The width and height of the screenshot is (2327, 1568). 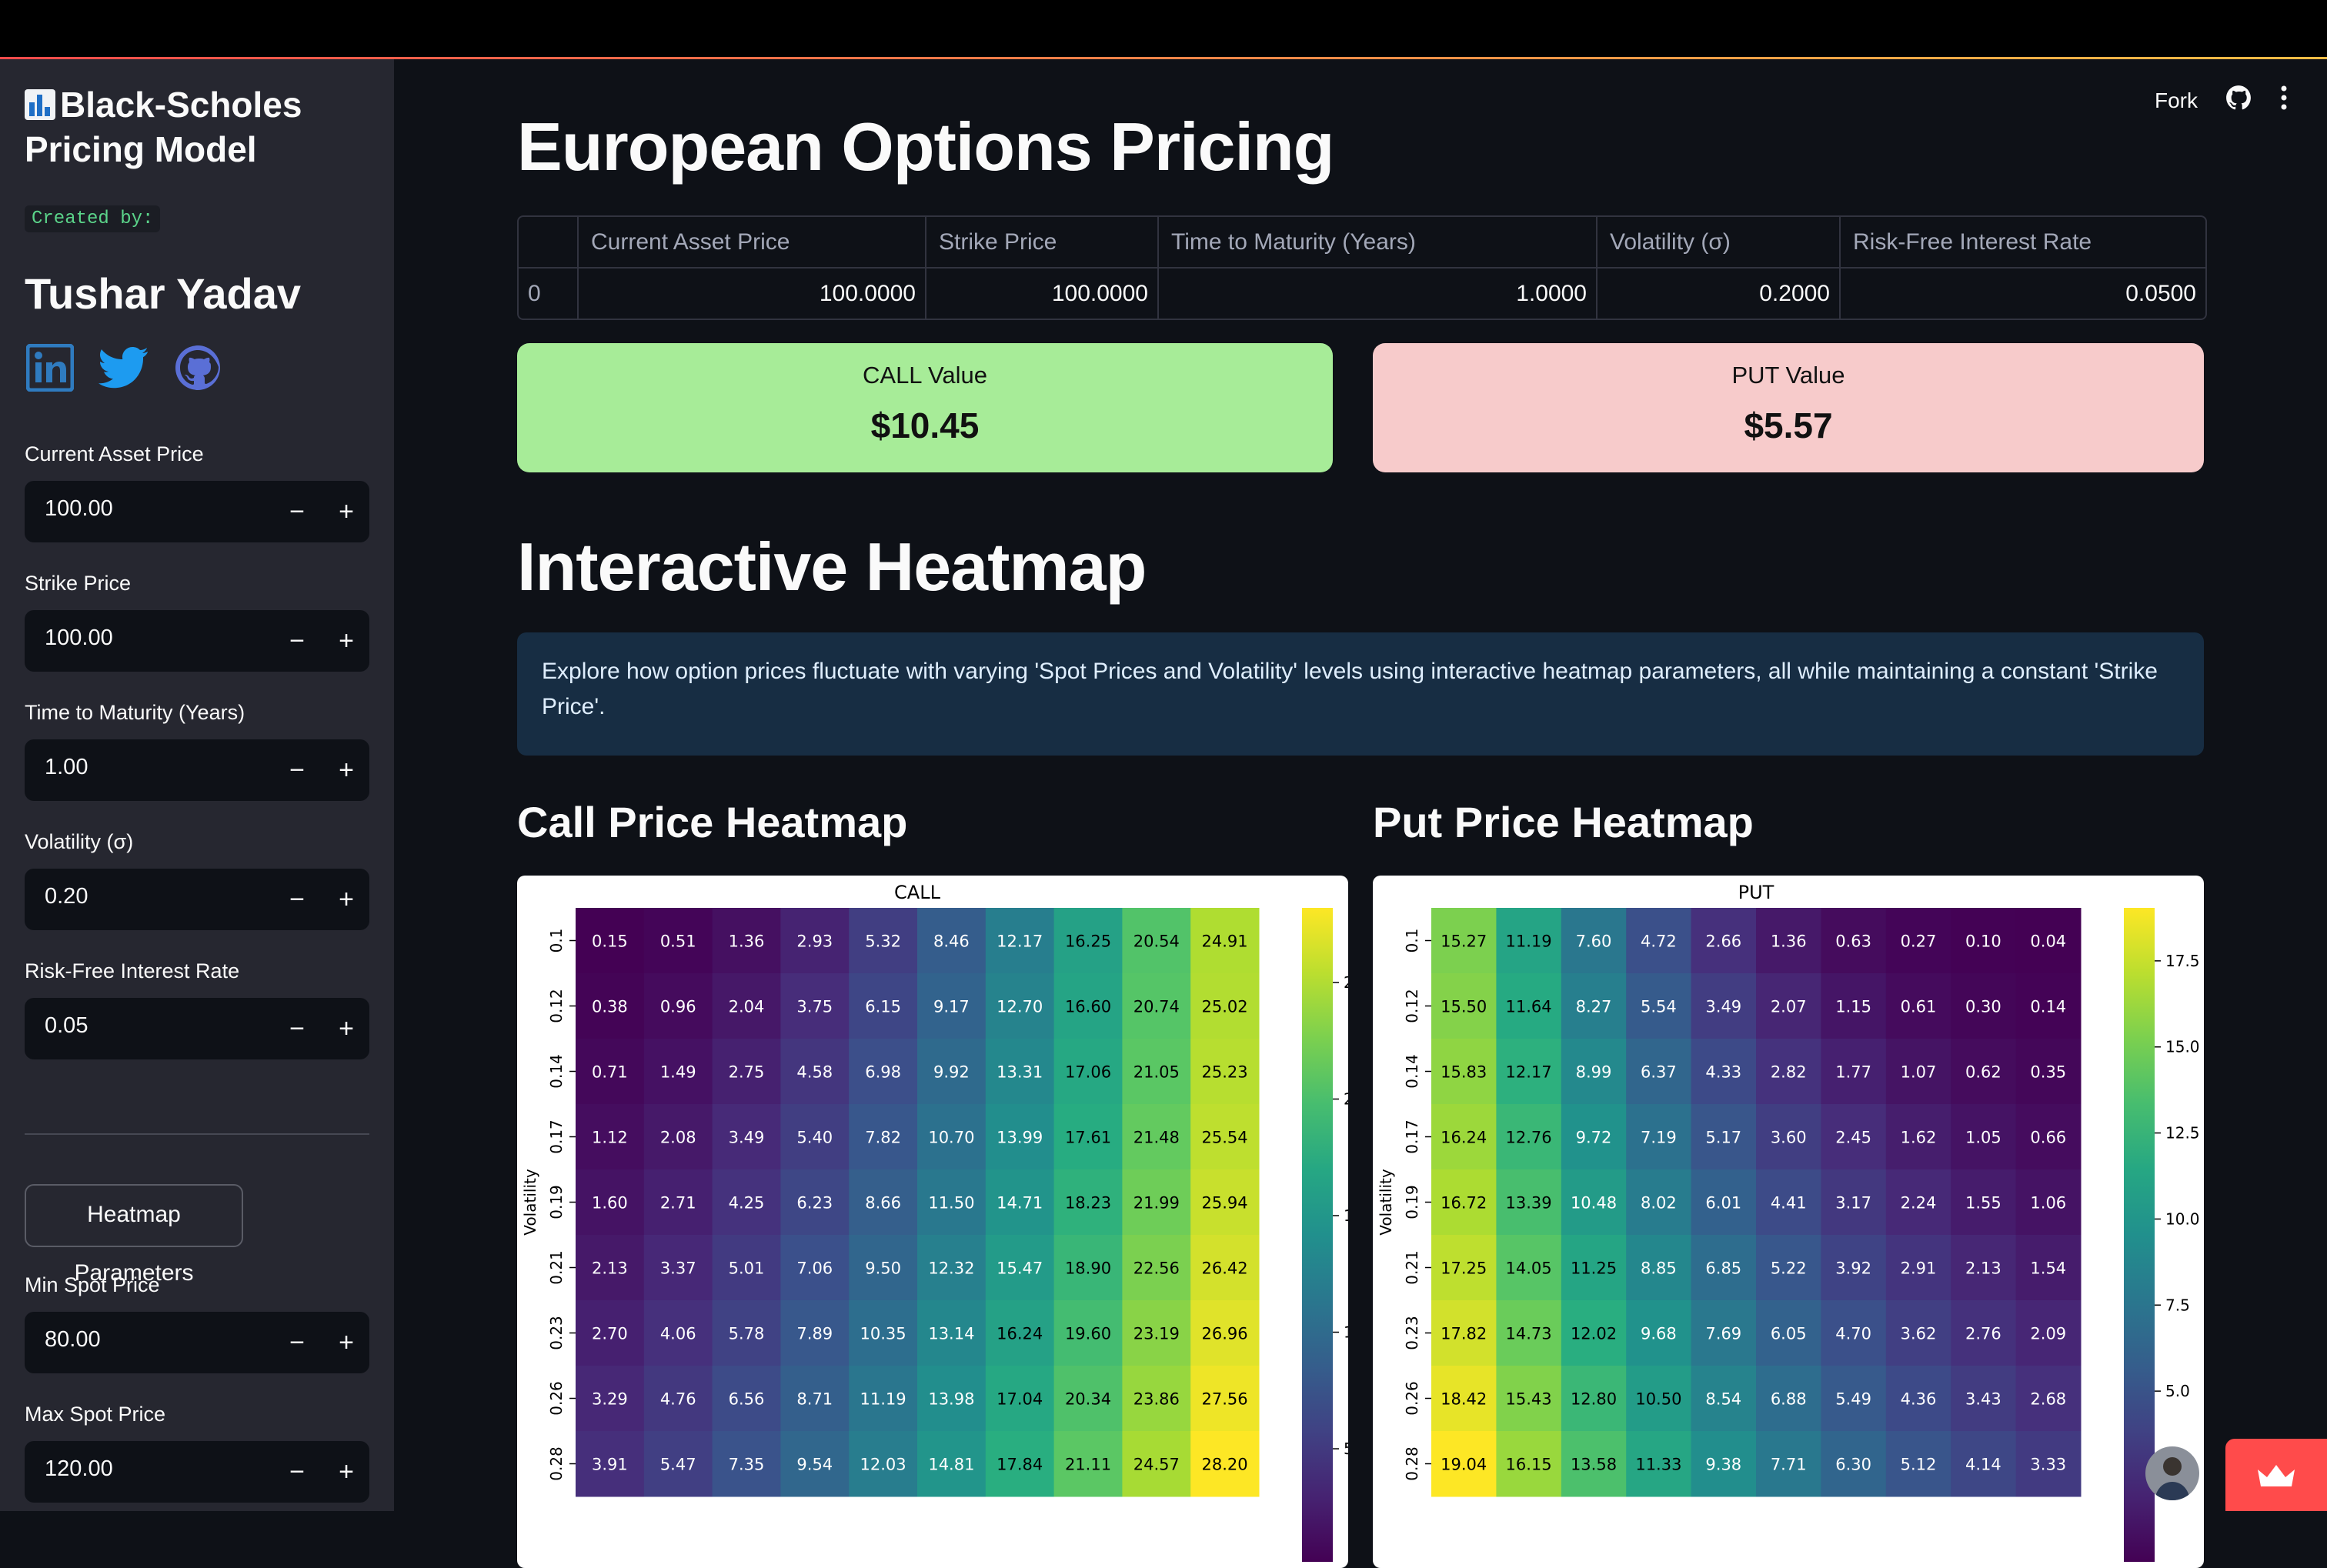 What do you see at coordinates (549, 294) in the screenshot?
I see `table-cell: 0` at bounding box center [549, 294].